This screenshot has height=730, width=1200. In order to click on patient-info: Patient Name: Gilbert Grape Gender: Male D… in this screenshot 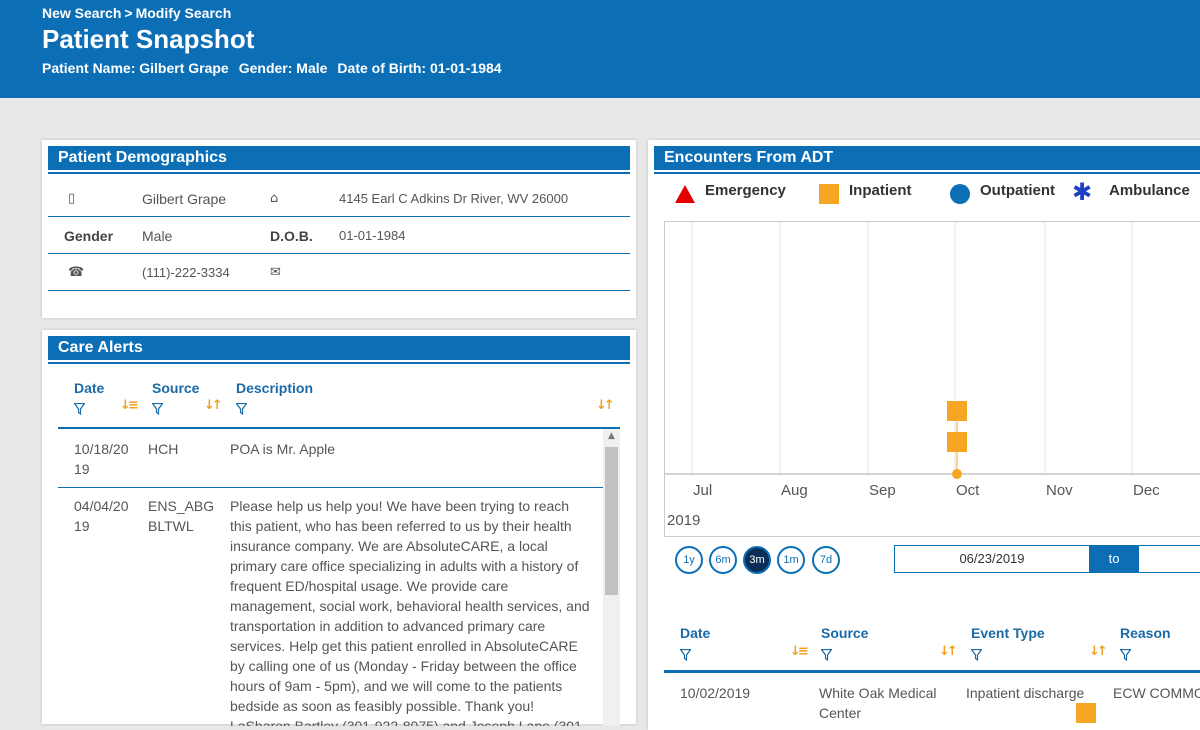, I will do `click(277, 68)`.